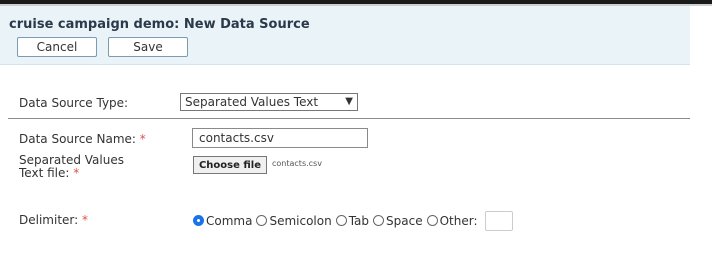  I want to click on delimiter-other-input, so click(498, 221).